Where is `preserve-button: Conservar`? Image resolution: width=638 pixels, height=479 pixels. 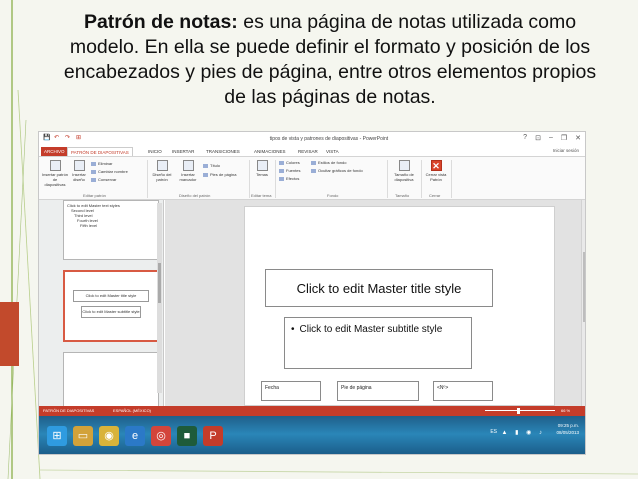 preserve-button: Conservar is located at coordinates (103, 179).